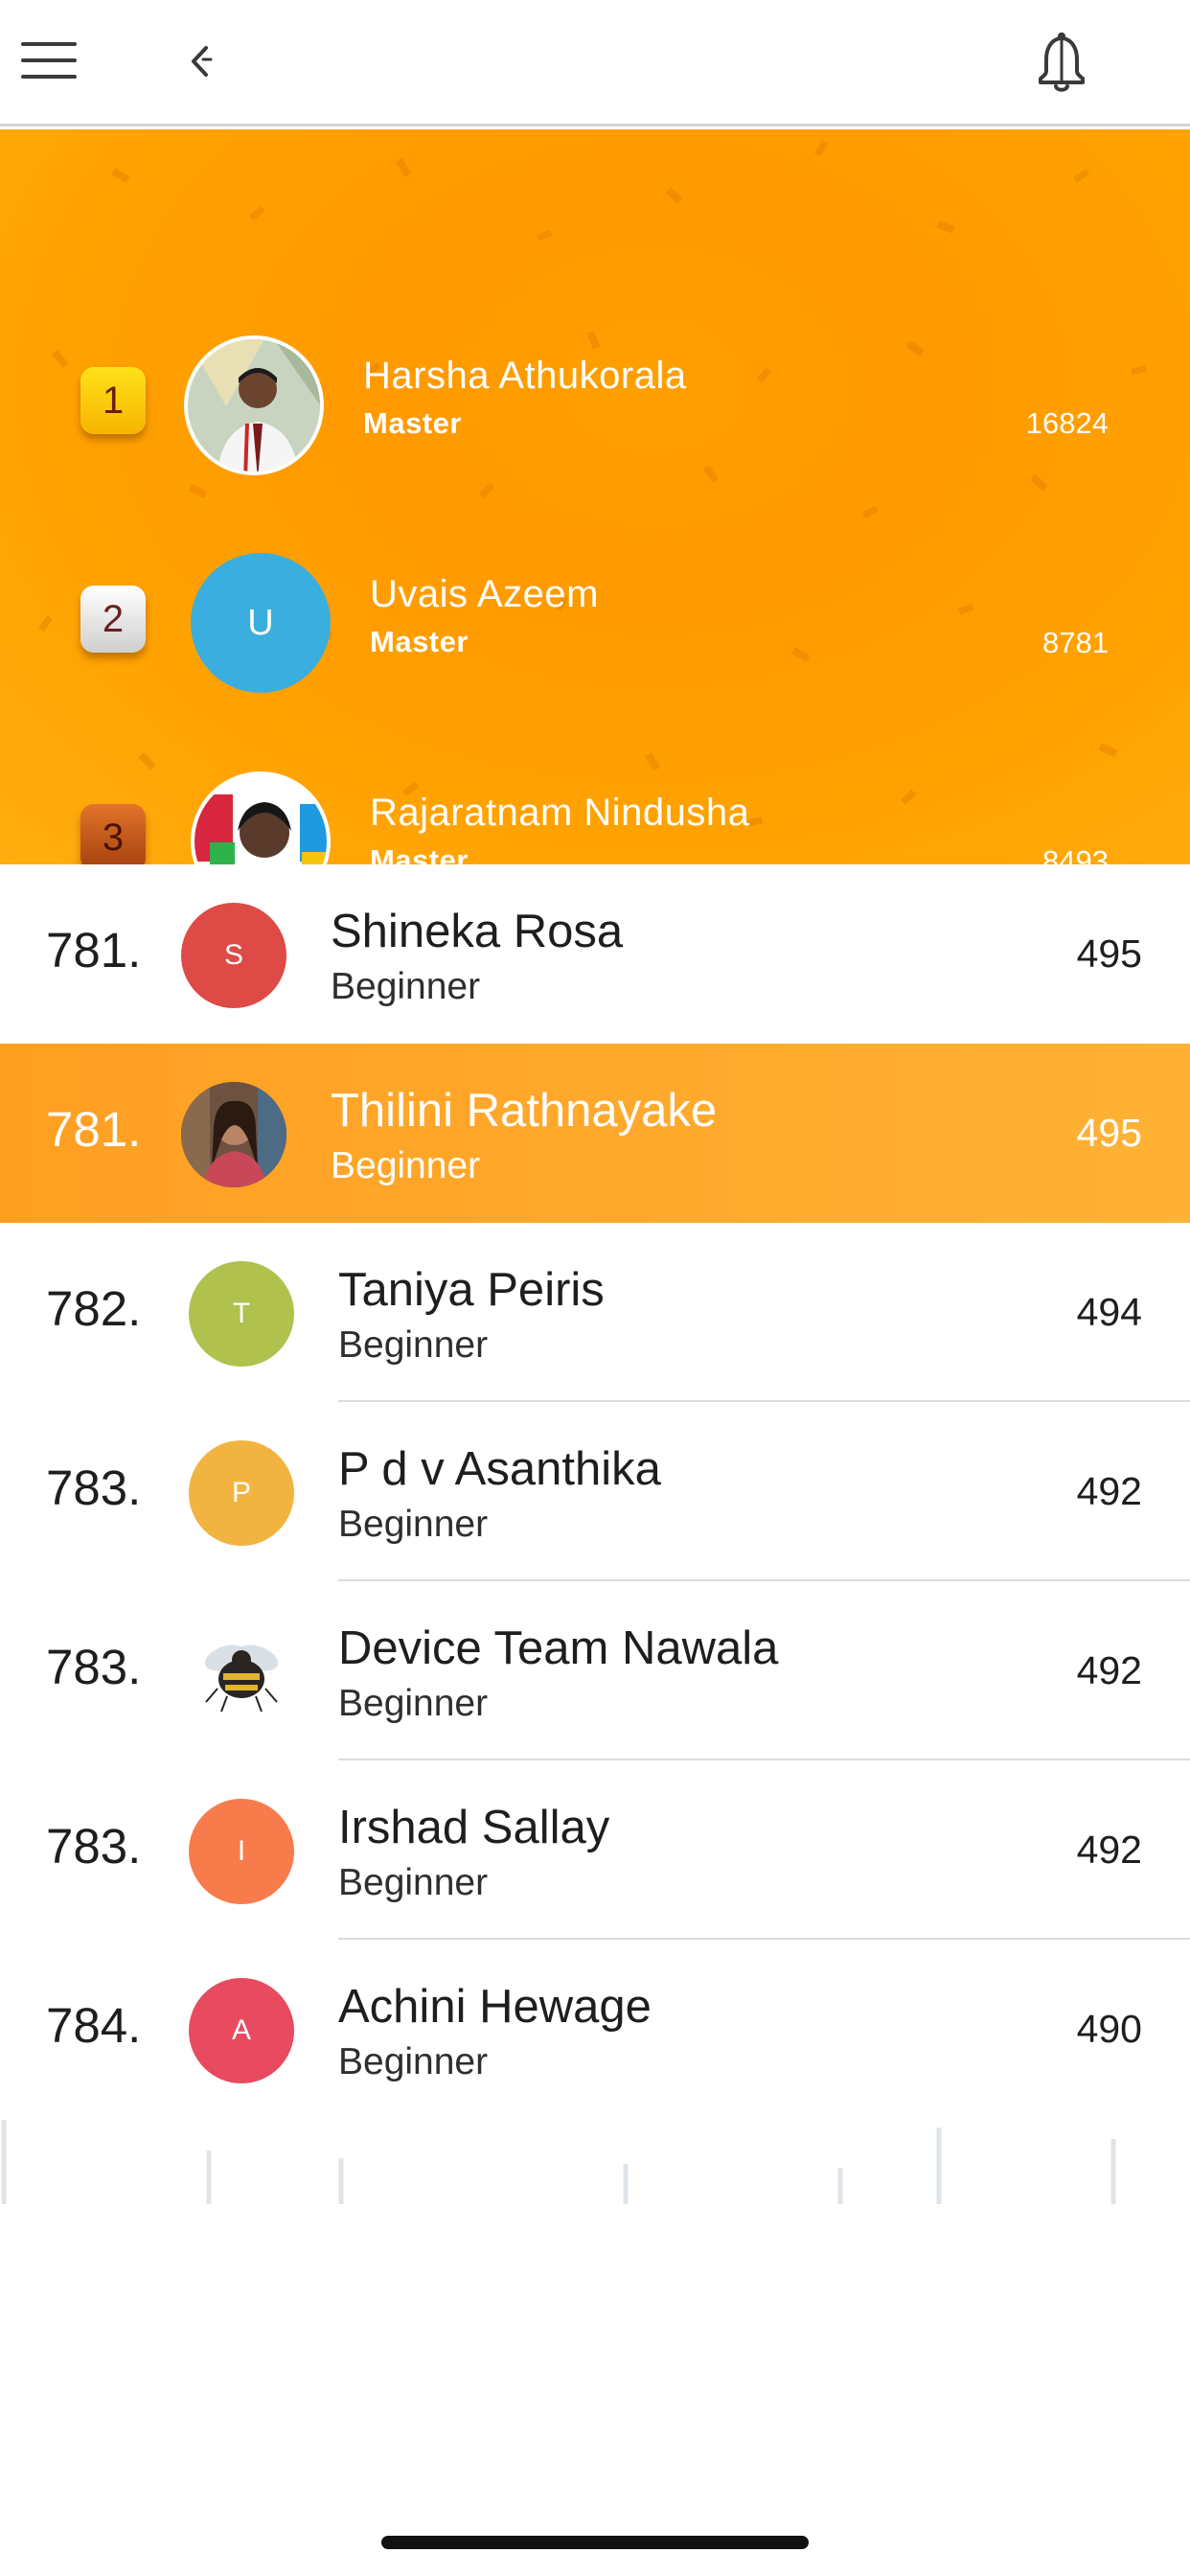 This screenshot has width=1190, height=2576. I want to click on user-name: P d v Asanthika, so click(500, 1469).